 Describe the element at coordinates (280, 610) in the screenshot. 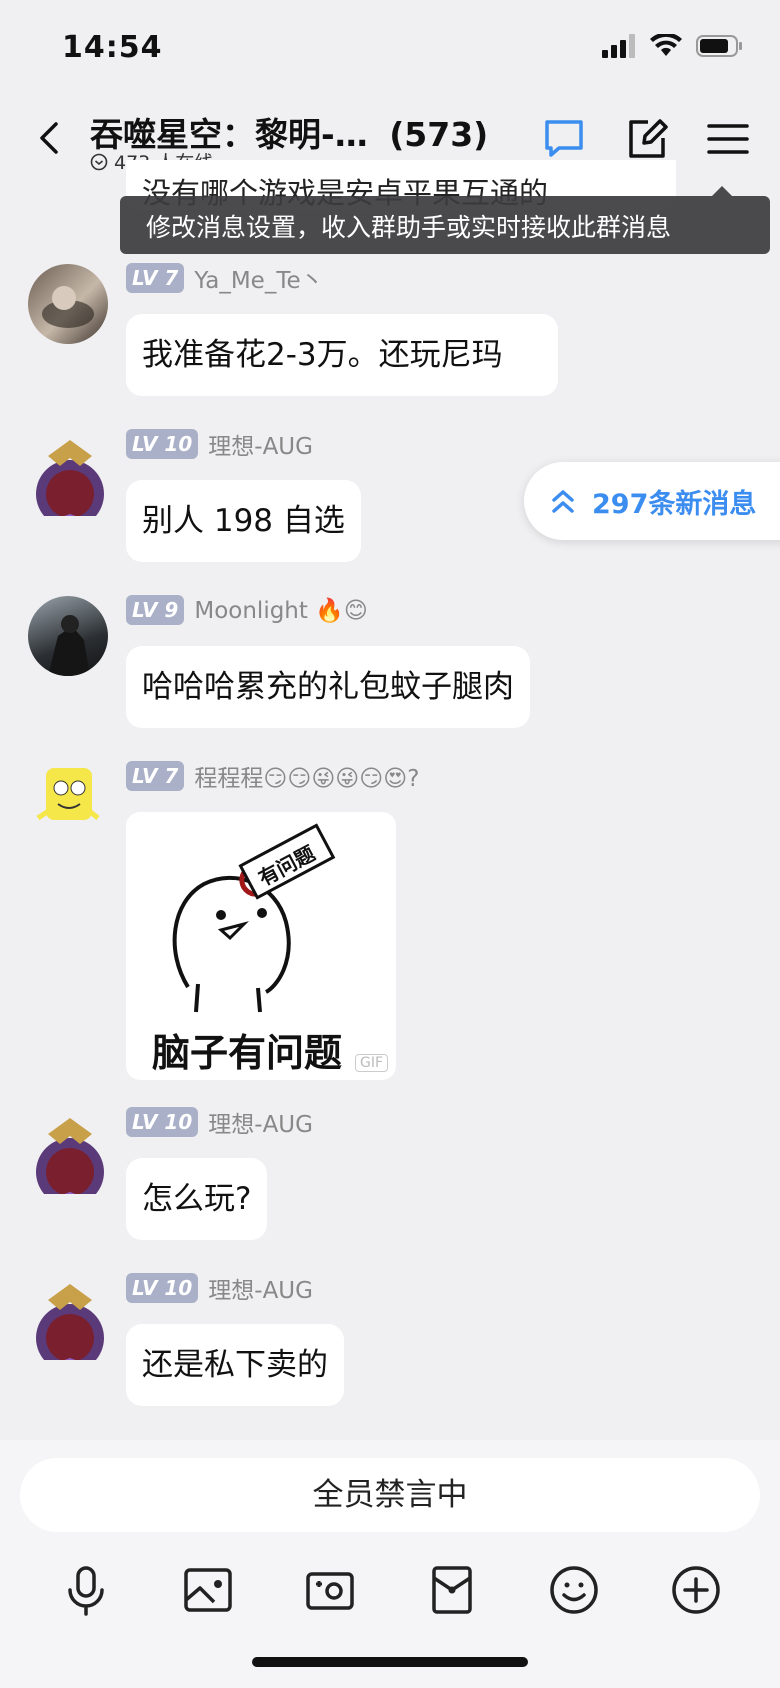

I see `sender-name: Moonlight 🔥😊` at that location.